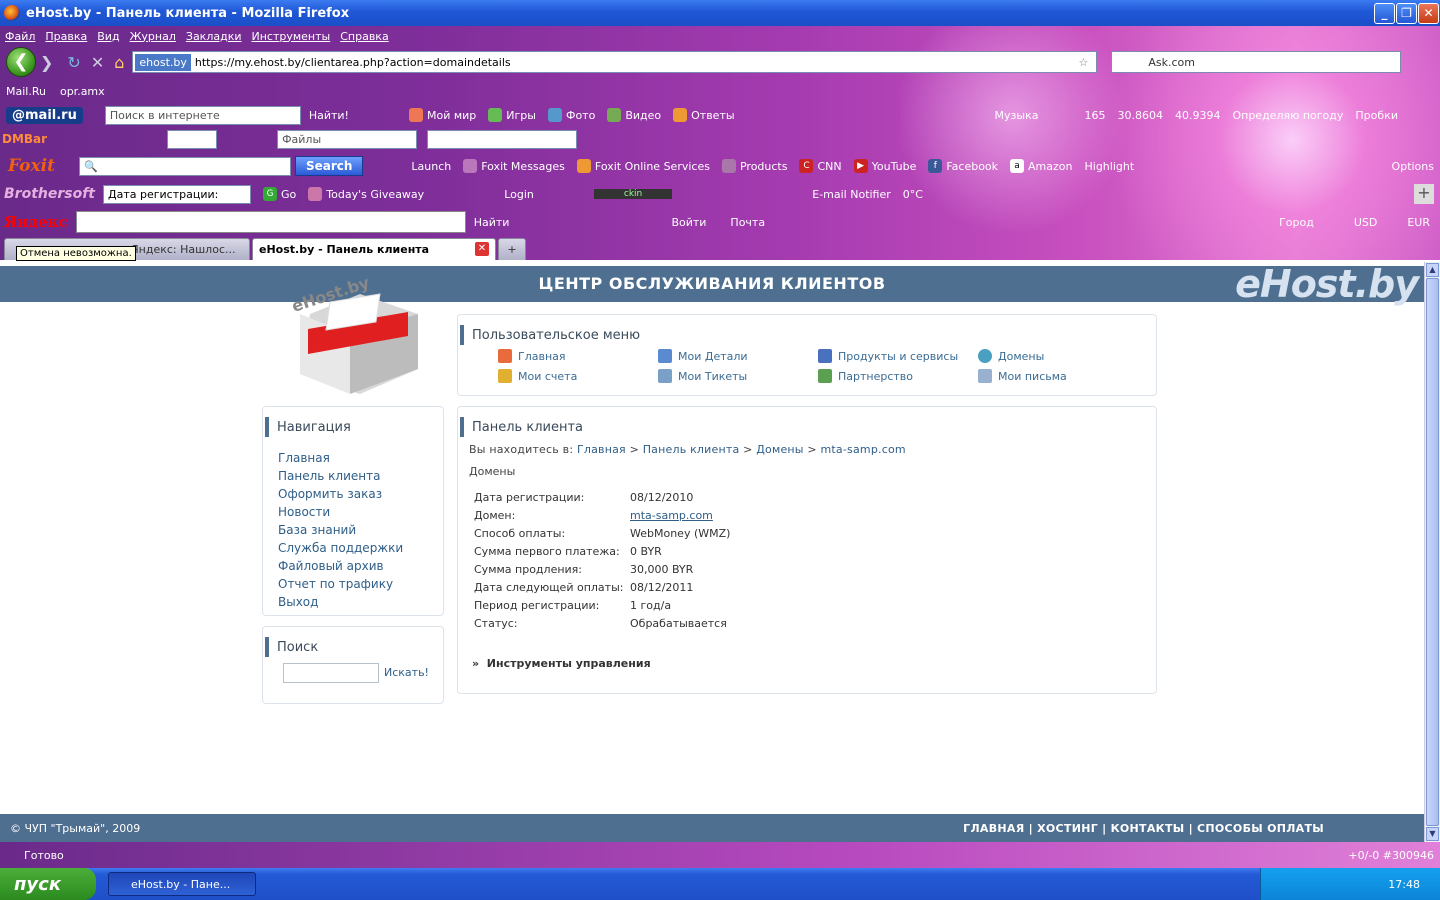  Describe the element at coordinates (851, 194) in the screenshot. I see `brothersoft-email-notifier: E-mail Notifier` at that location.